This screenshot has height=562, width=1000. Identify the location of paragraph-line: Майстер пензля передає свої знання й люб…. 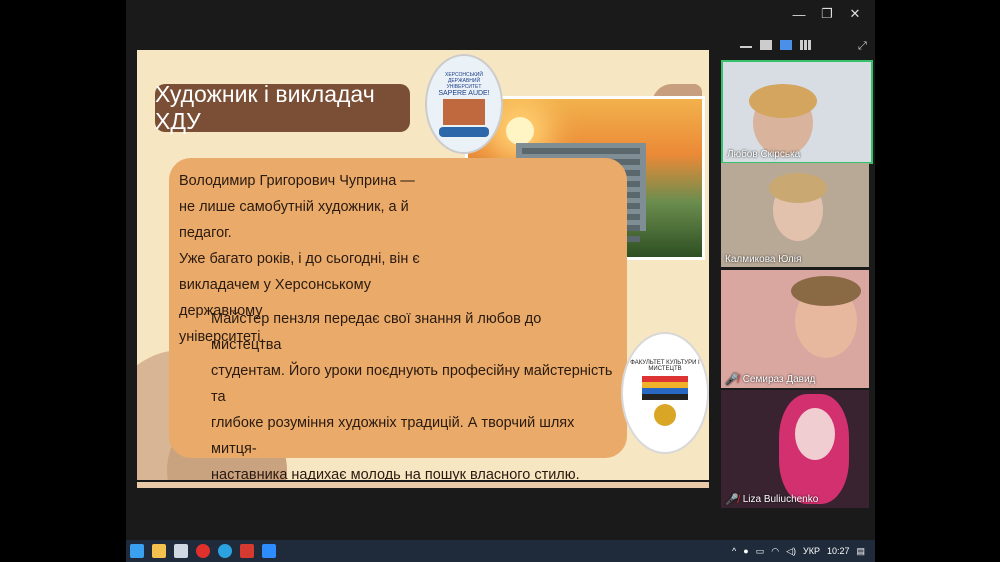
(376, 332).